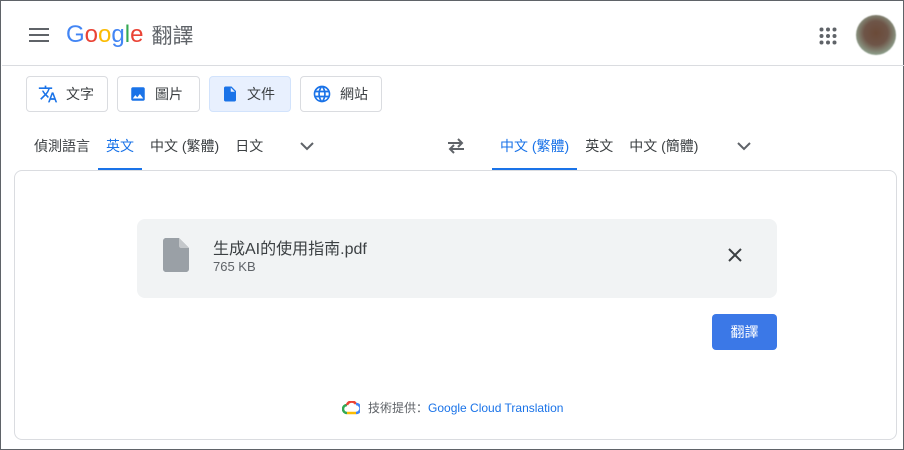 The height and width of the screenshot is (450, 904). Describe the element at coordinates (184, 146) in the screenshot. I see `source-lang-zh-tw: 中文 (繁體)` at that location.